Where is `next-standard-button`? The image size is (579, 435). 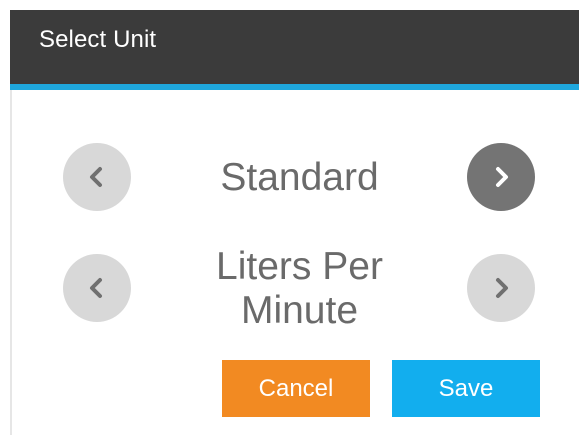 next-standard-button is located at coordinates (501, 177).